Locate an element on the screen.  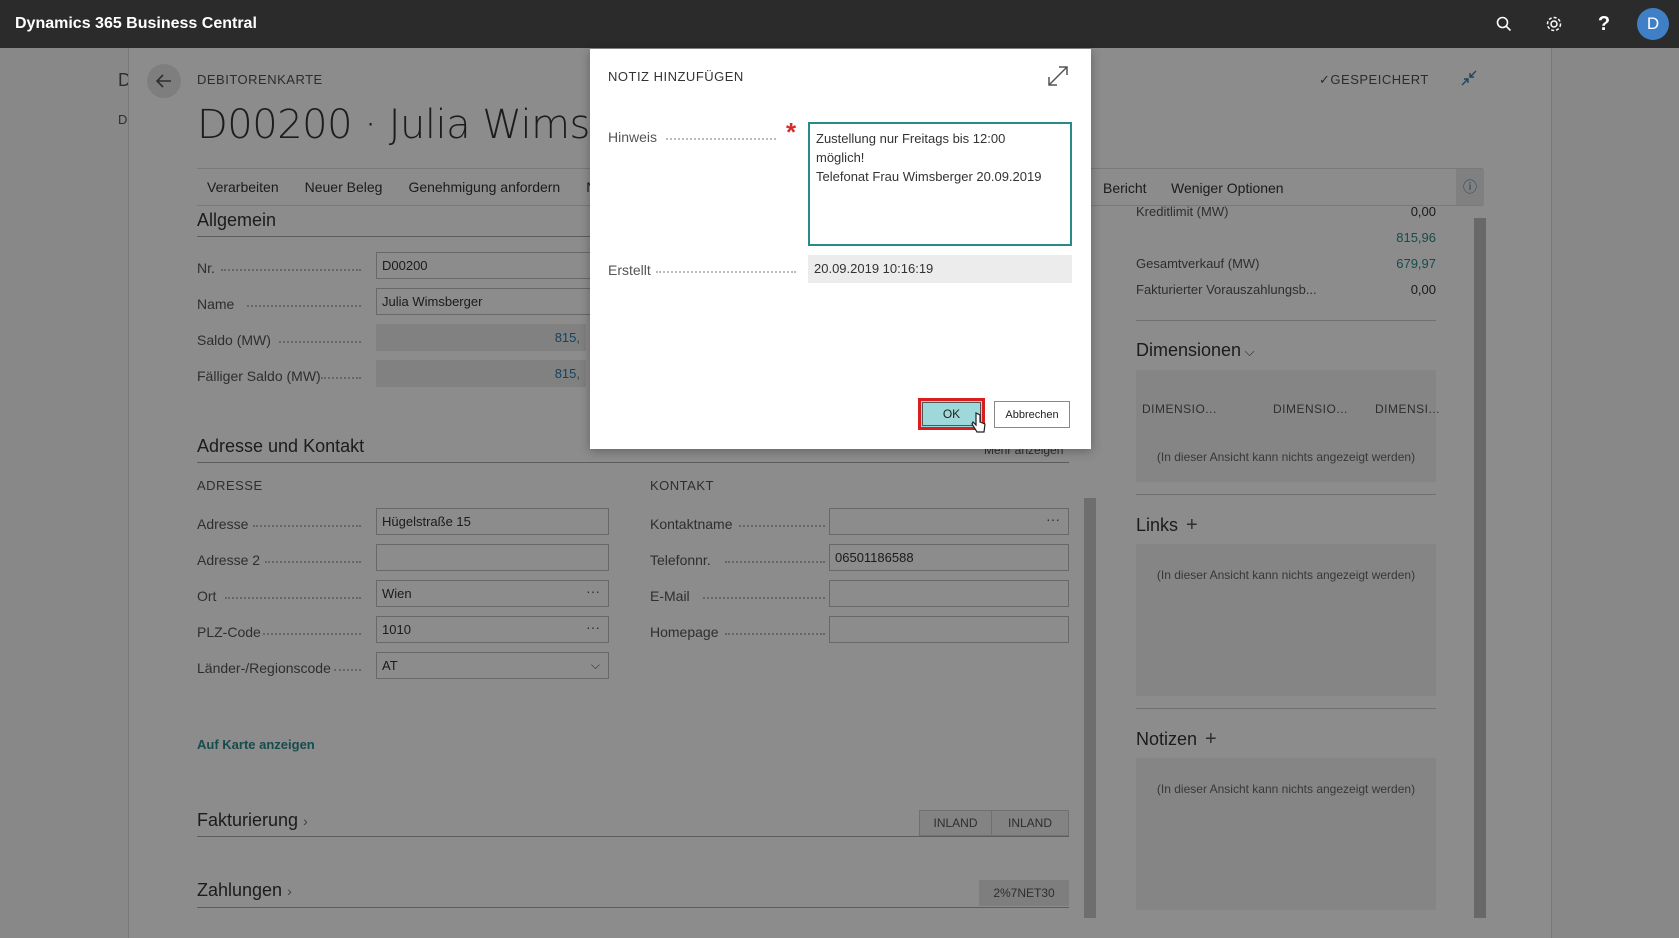
search-icon is located at coordinates (1504, 24).